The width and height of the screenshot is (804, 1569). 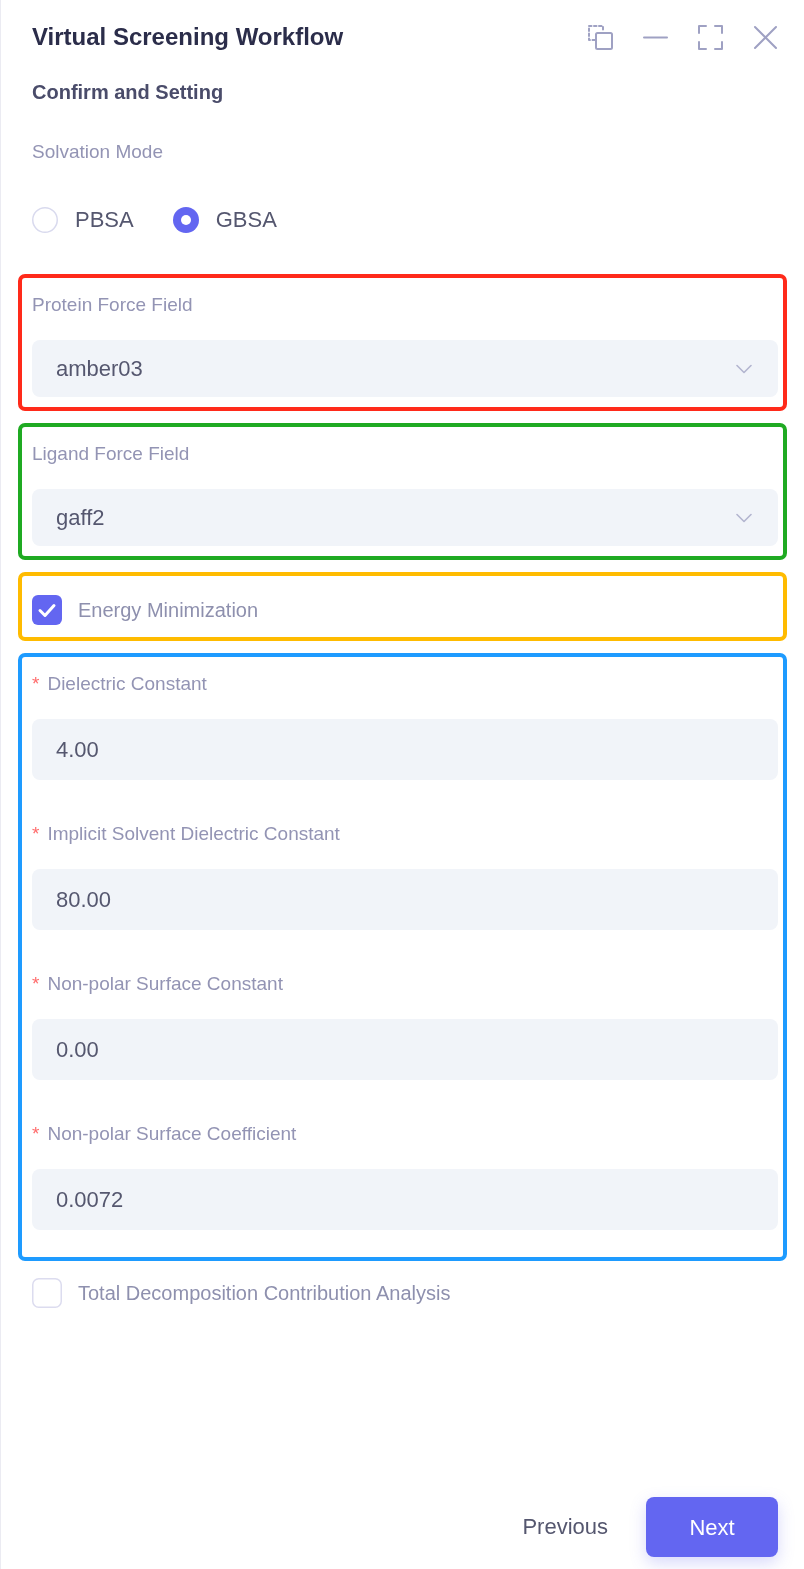 I want to click on fullscreen-icon, so click(x=710, y=37).